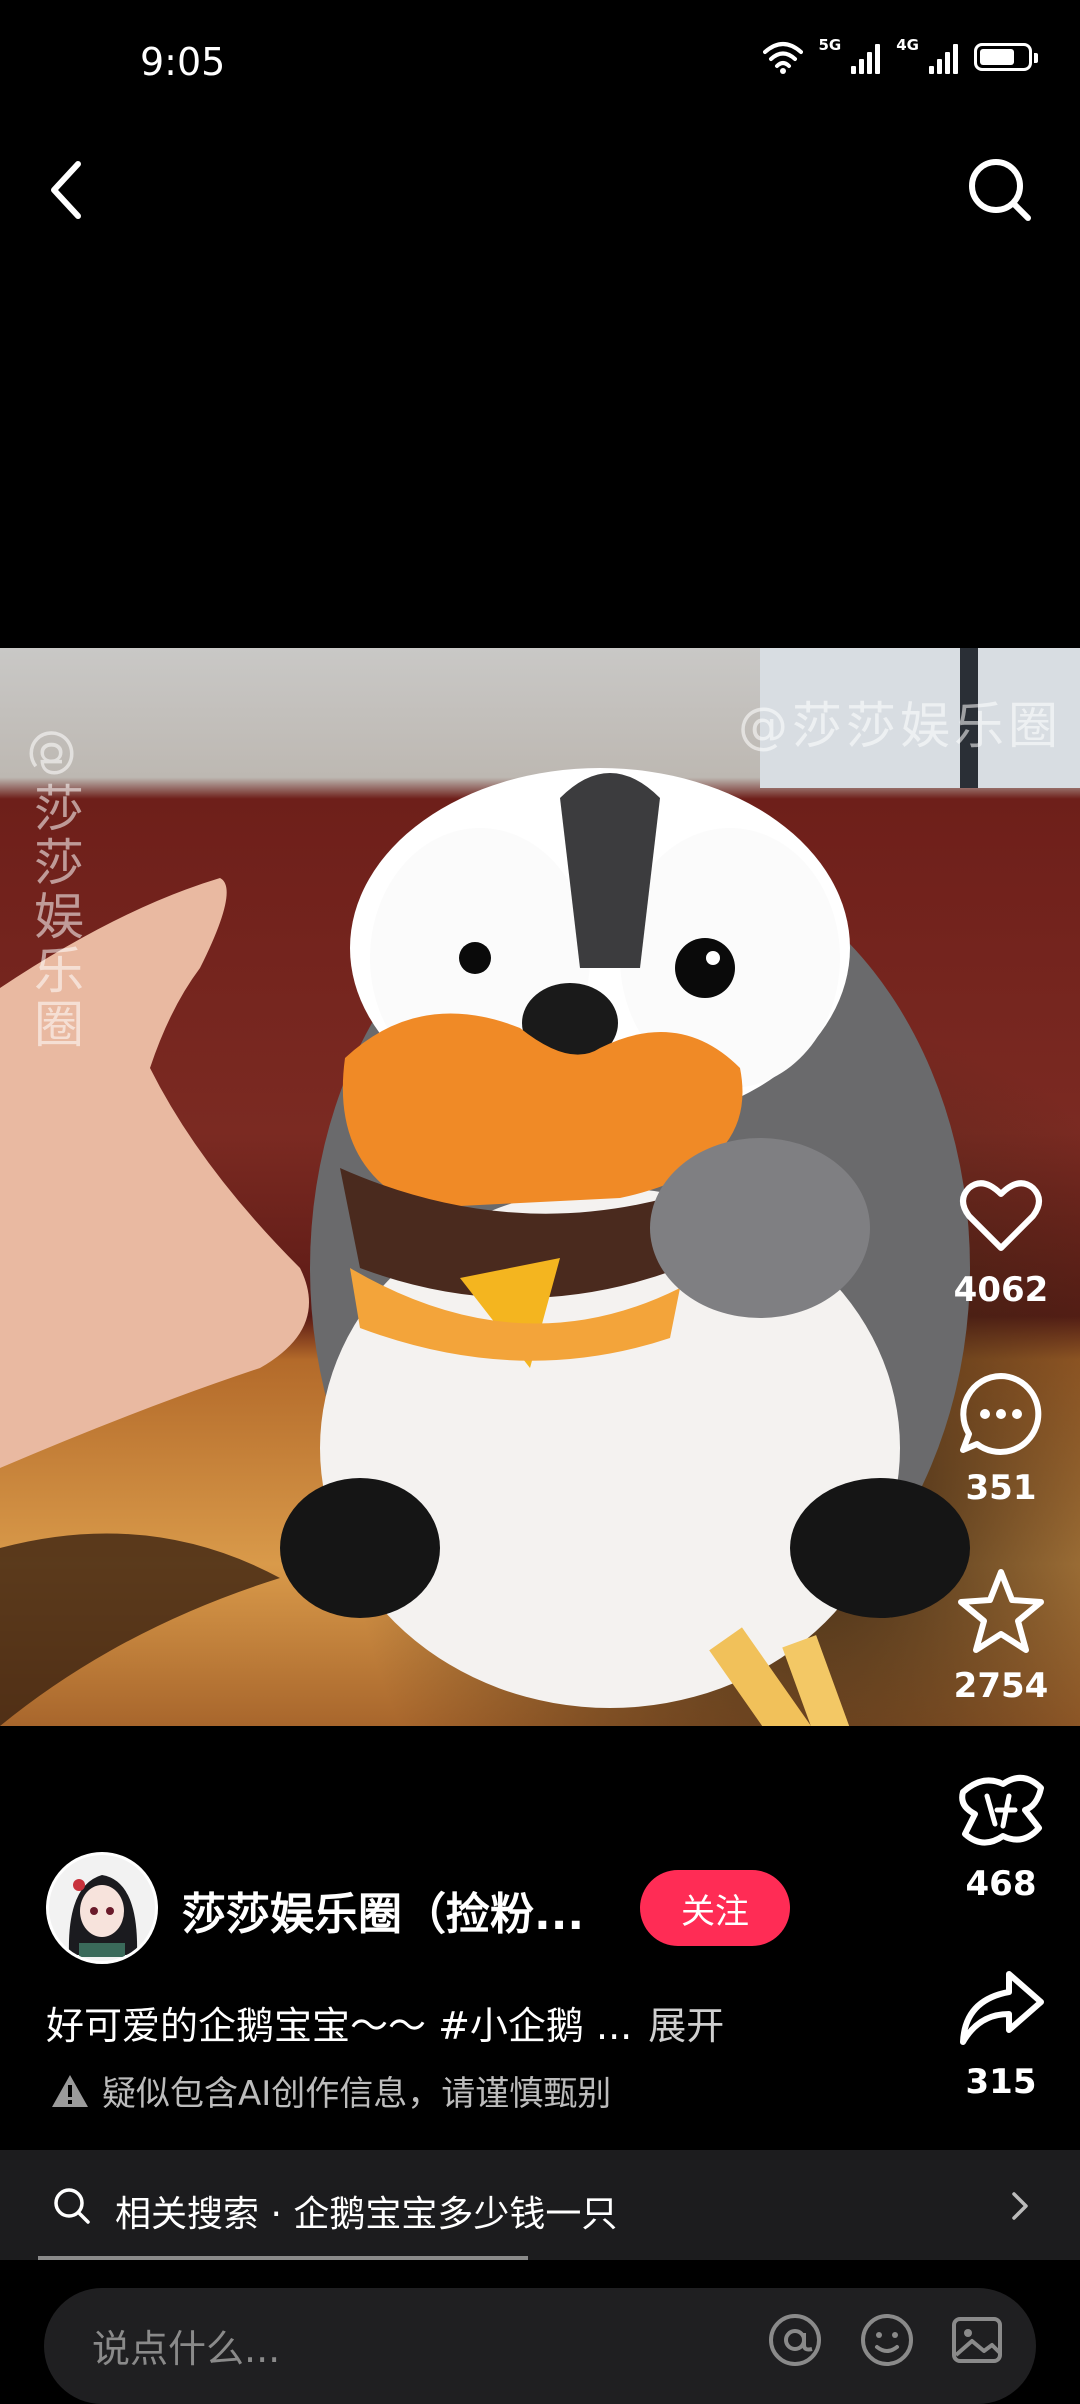 Image resolution: width=1080 pixels, height=2404 pixels. What do you see at coordinates (1001, 1290) in the screenshot?
I see `like-count: 4062` at bounding box center [1001, 1290].